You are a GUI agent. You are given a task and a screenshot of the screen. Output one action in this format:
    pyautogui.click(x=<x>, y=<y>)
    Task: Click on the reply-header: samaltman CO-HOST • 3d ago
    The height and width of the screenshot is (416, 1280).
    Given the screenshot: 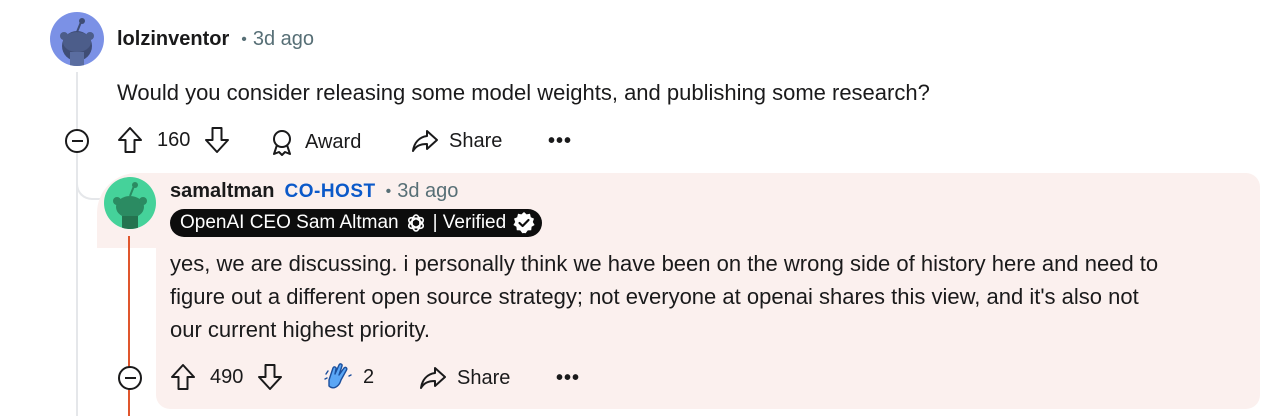 What is the action you would take?
    pyautogui.click(x=314, y=191)
    